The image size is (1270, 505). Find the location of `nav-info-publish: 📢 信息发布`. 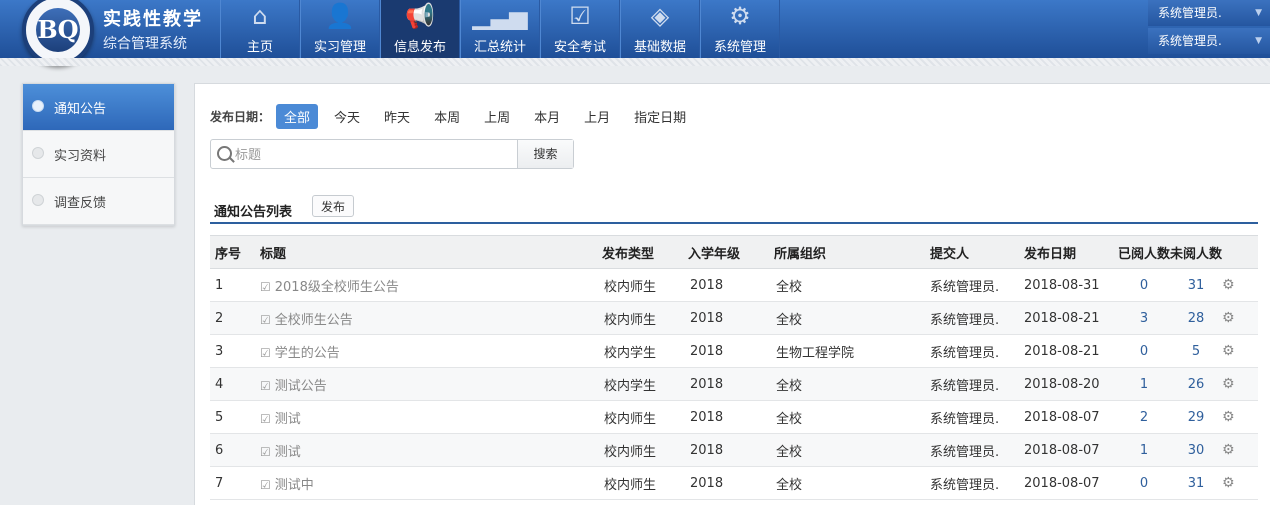

nav-info-publish: 📢 信息发布 is located at coordinates (420, 29).